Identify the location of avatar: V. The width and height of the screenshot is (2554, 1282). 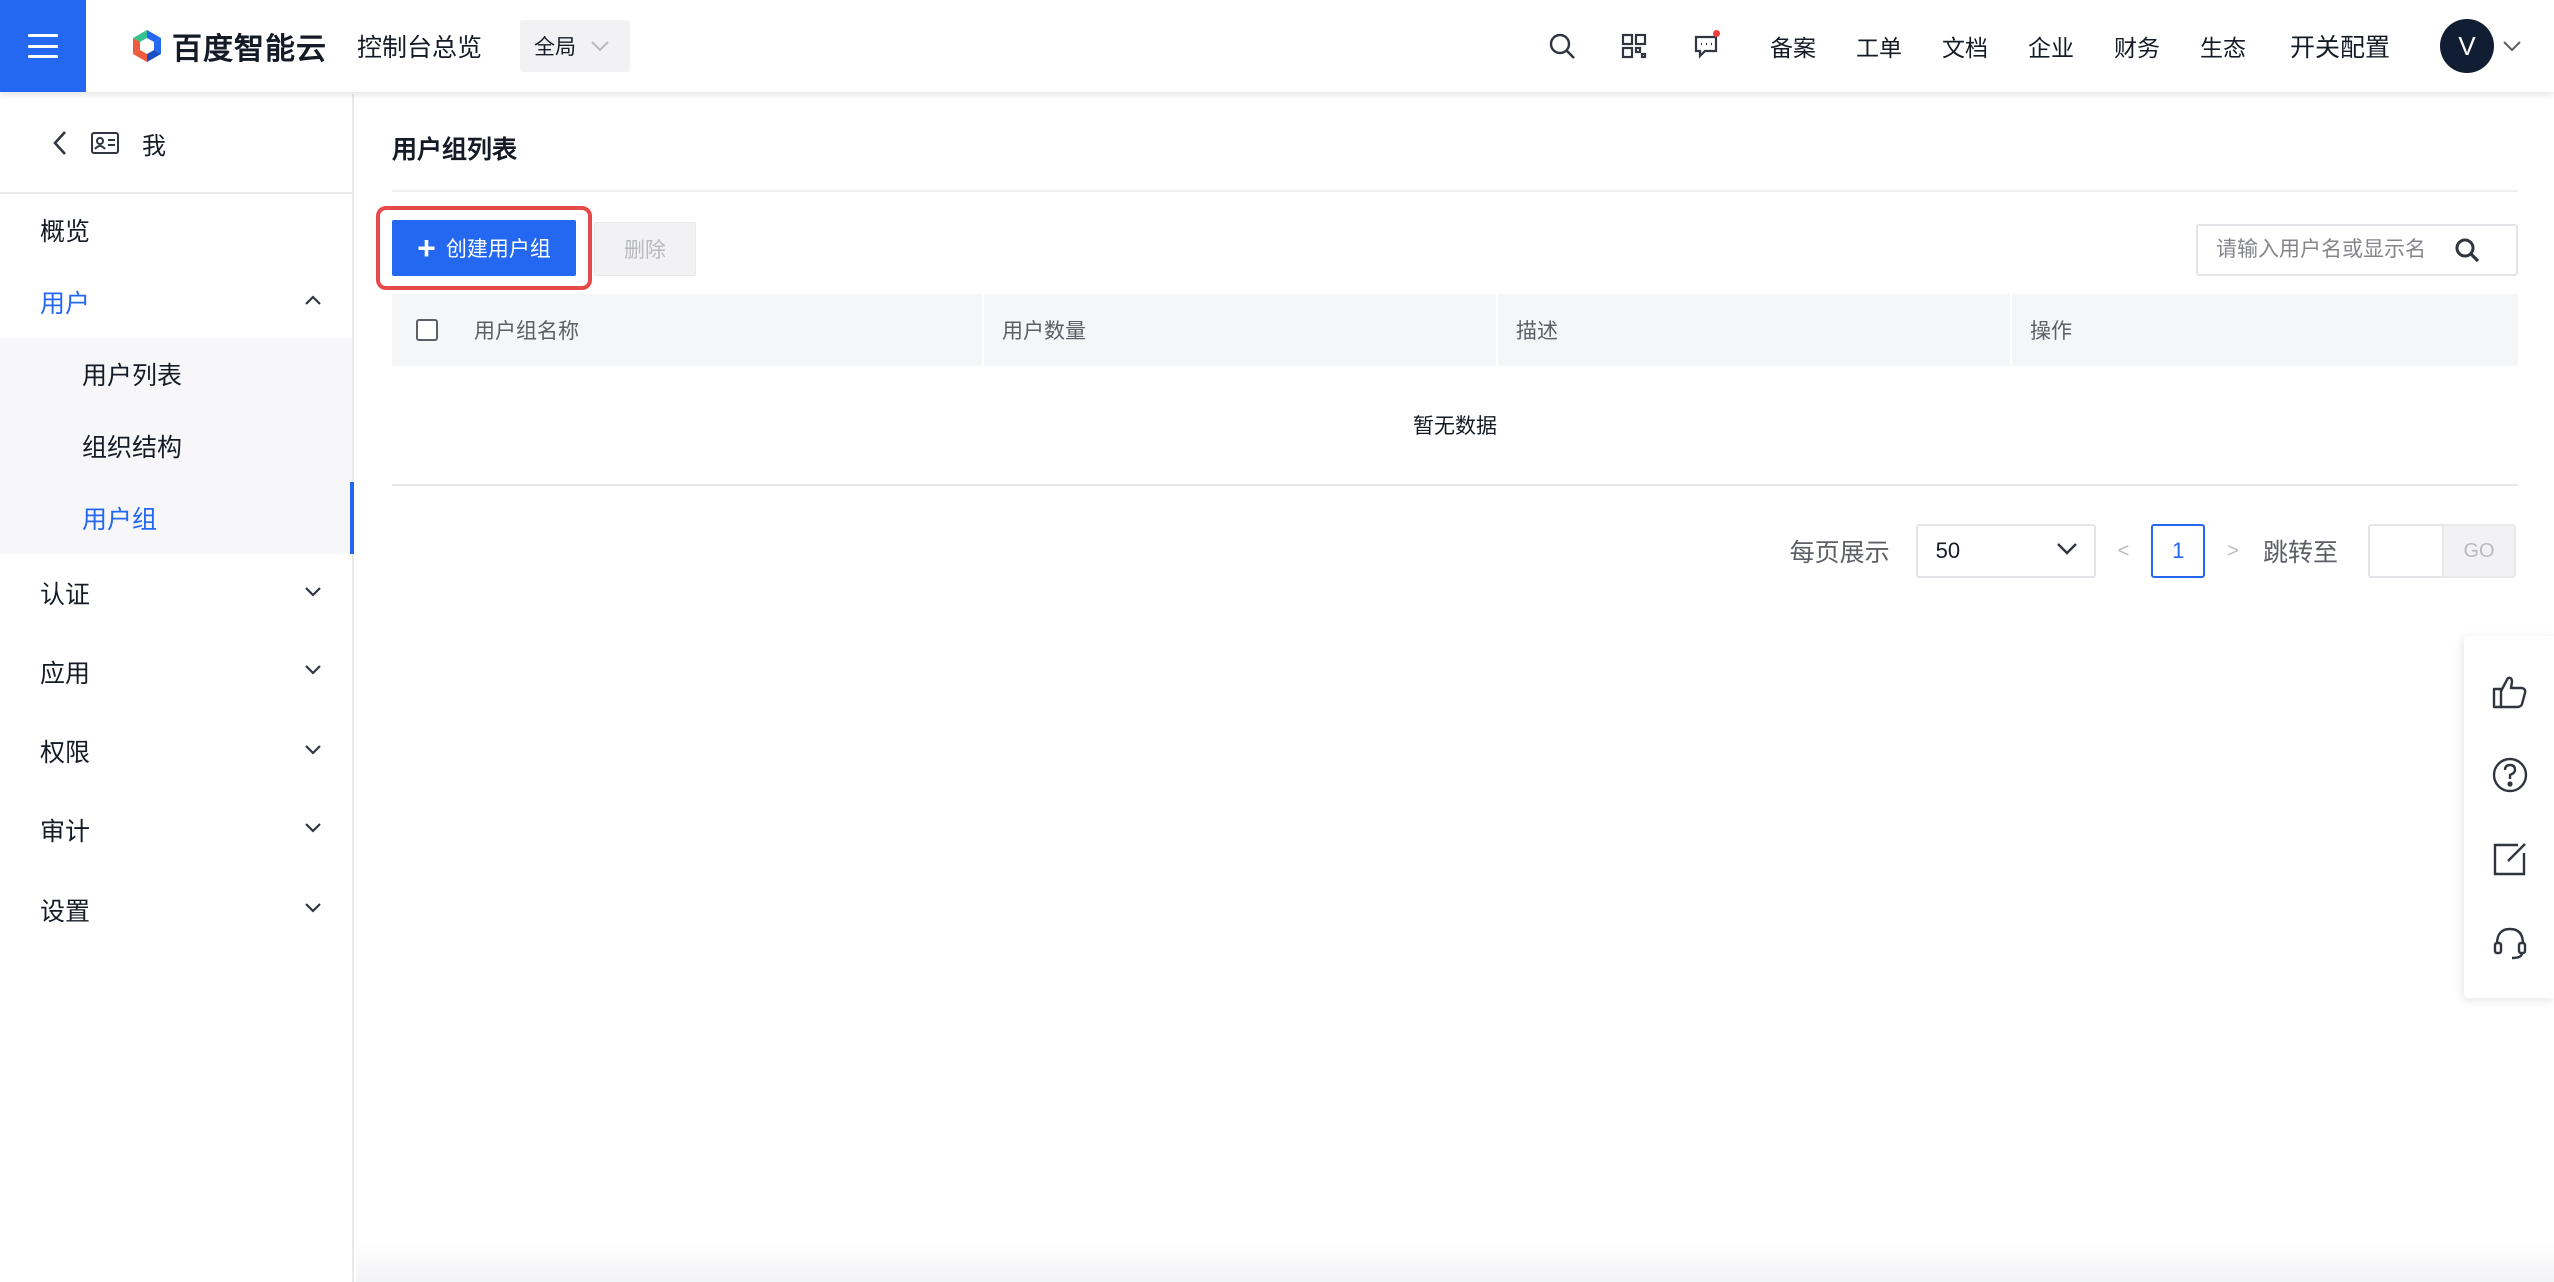
(2467, 46).